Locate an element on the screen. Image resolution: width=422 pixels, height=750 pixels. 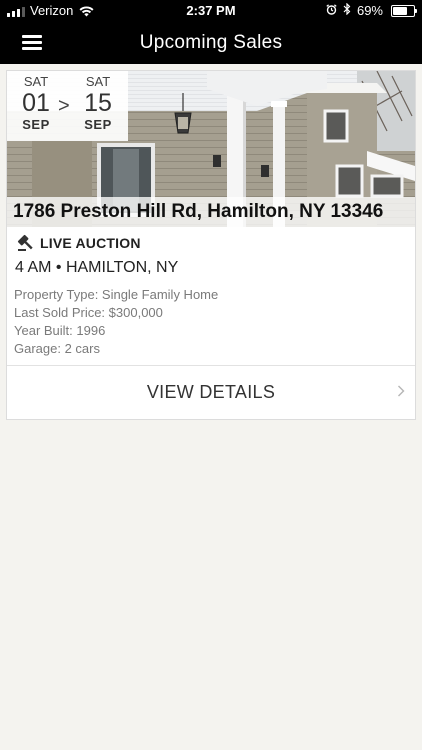
battery-icon is located at coordinates (404, 11).